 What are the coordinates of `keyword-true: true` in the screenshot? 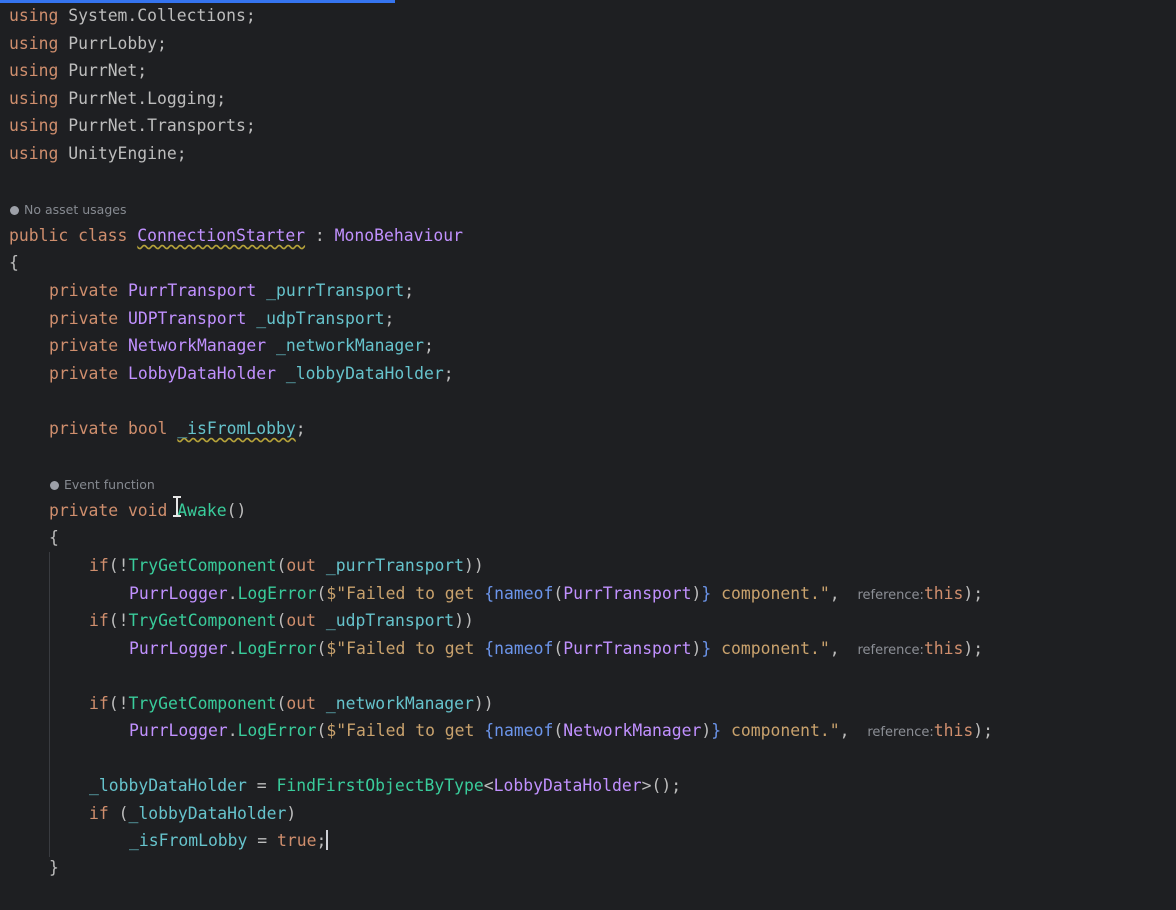 It's located at (297, 840).